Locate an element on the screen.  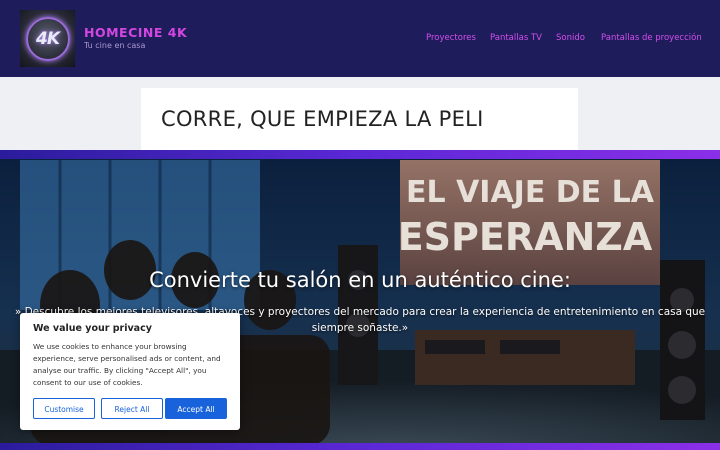
av-receiver is located at coordinates (455, 347).